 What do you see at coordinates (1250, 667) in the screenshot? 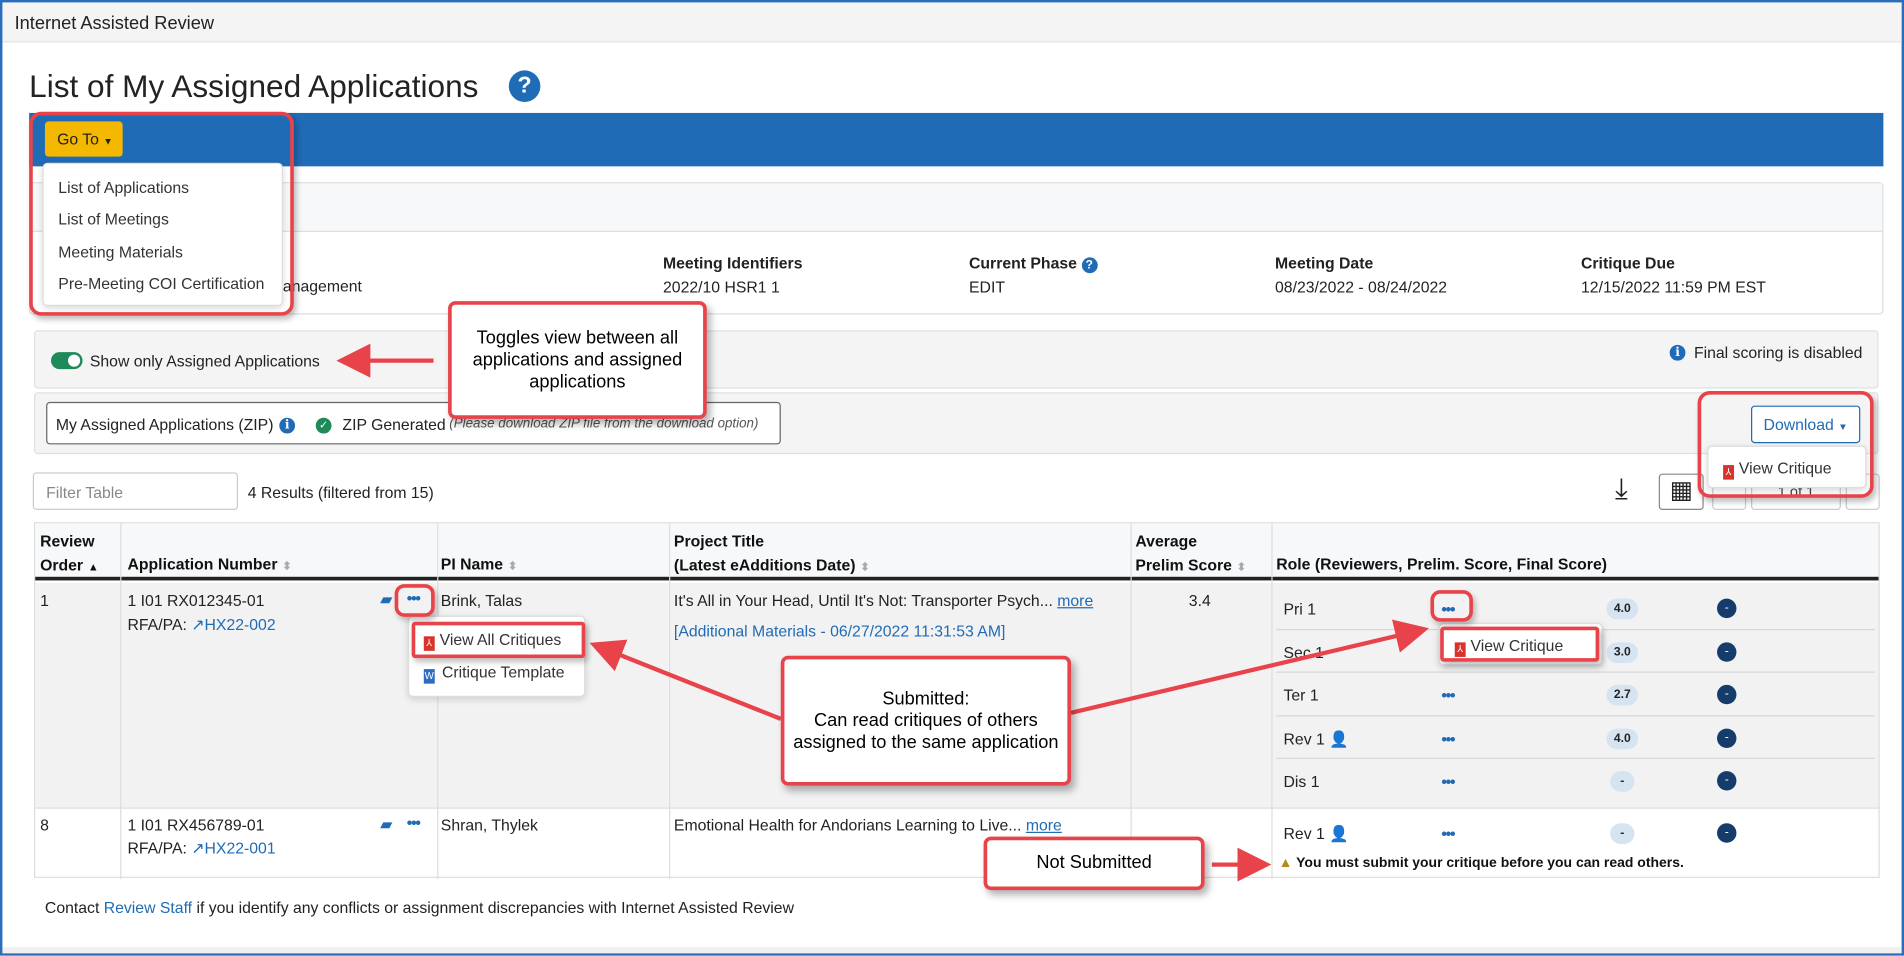
I see `arrow-view-critique` at bounding box center [1250, 667].